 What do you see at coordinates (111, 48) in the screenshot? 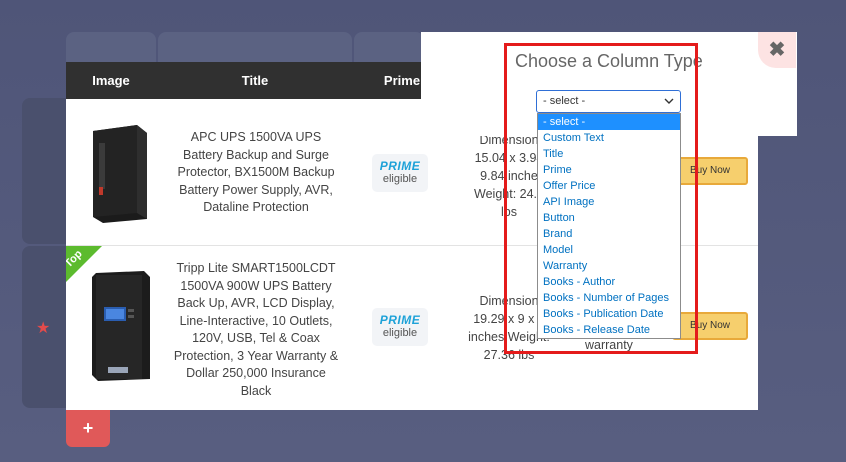
I see `column-tab-image` at bounding box center [111, 48].